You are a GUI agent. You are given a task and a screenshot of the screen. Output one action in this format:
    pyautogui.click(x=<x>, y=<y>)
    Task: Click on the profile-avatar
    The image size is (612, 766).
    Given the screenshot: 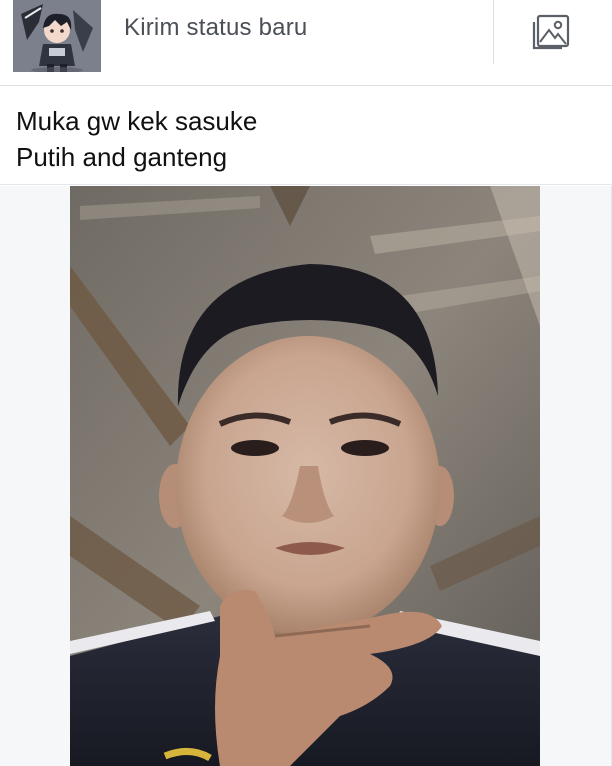 What is the action you would take?
    pyautogui.click(x=57, y=36)
    